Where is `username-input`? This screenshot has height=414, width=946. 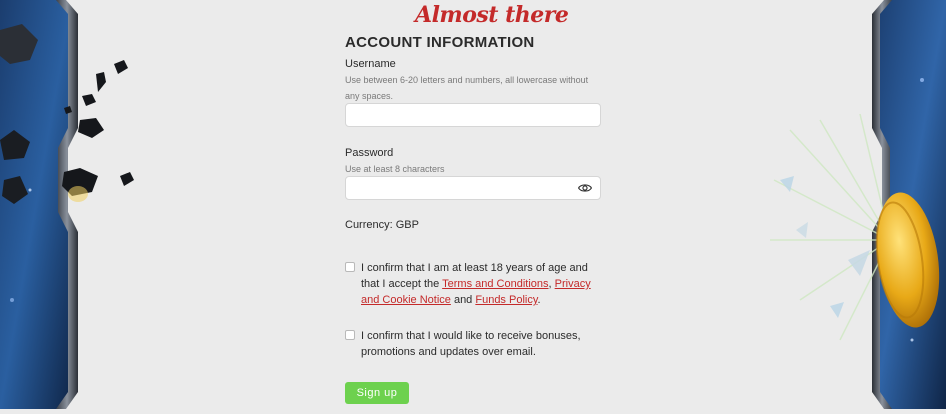 username-input is located at coordinates (464, 115).